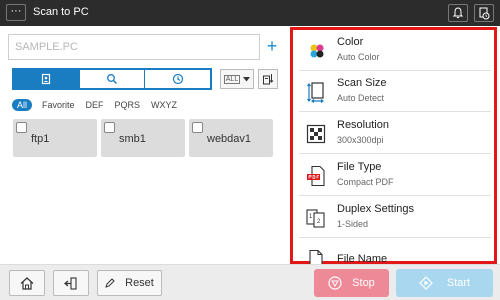 The image size is (500, 300). Describe the element at coordinates (350, 42) in the screenshot. I see `setting-title: Color` at that location.